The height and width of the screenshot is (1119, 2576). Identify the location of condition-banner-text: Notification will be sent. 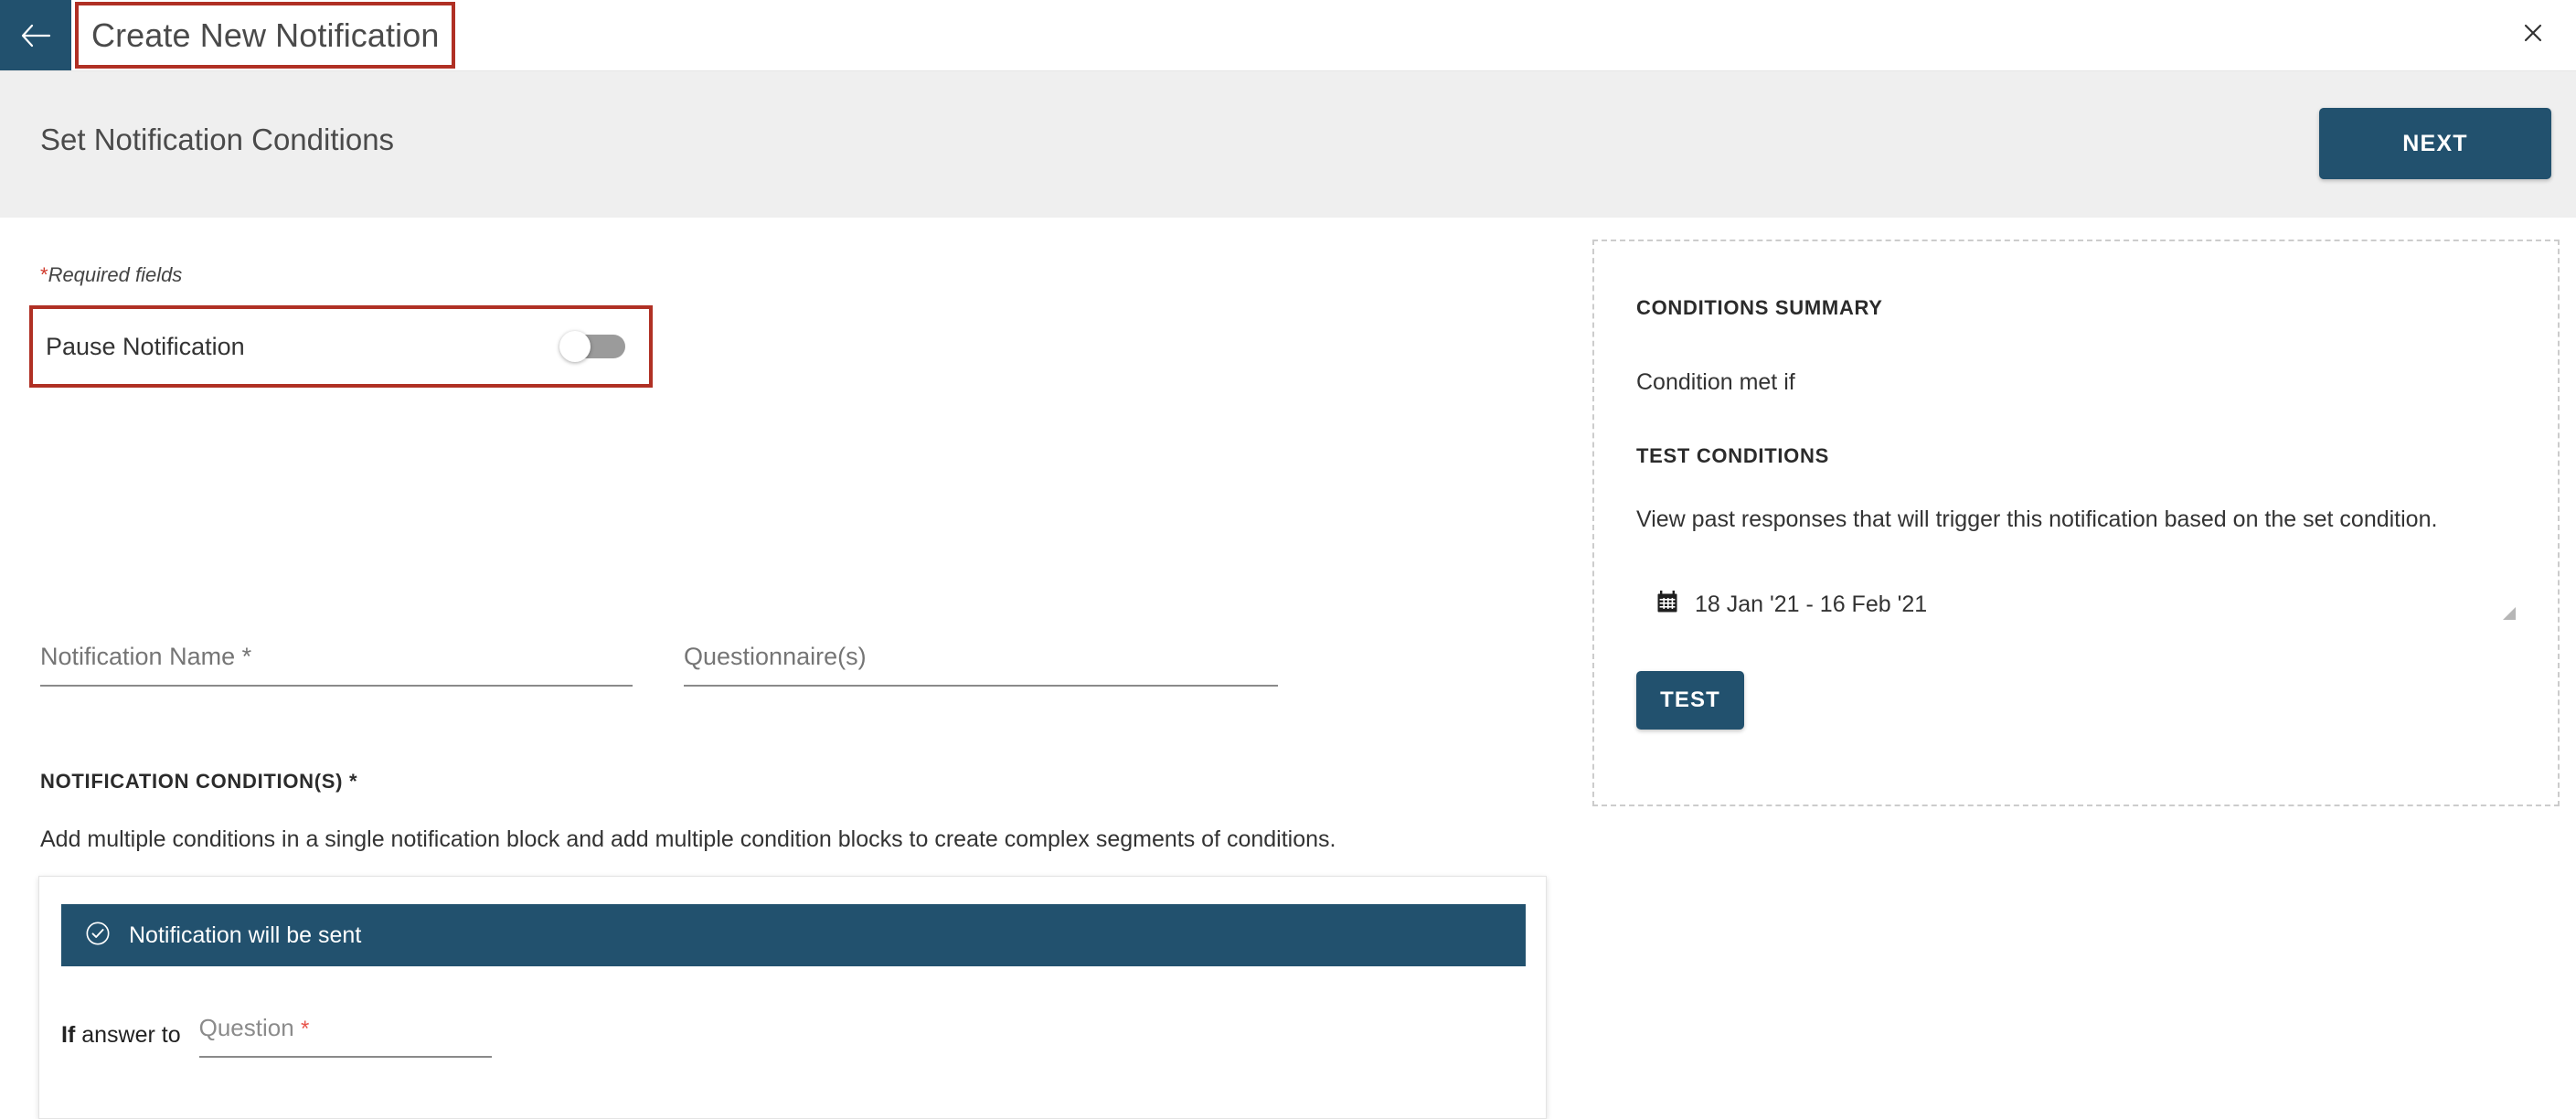
(246, 935).